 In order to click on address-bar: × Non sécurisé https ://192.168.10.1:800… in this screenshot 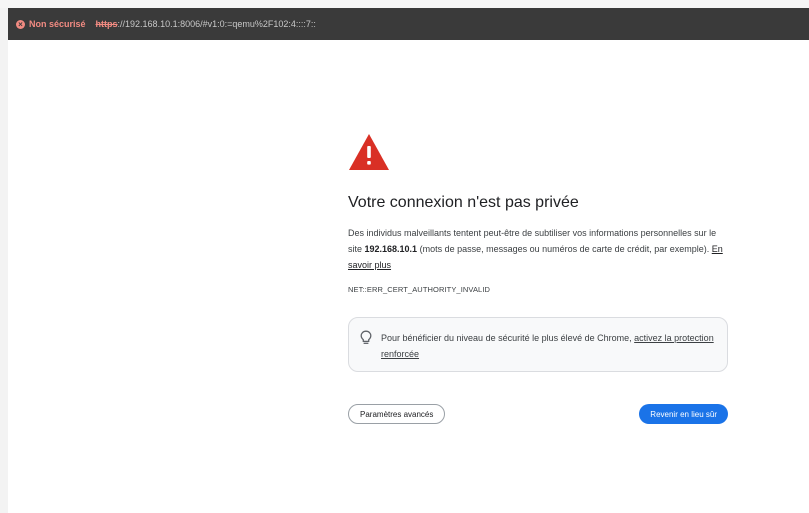, I will do `click(408, 24)`.